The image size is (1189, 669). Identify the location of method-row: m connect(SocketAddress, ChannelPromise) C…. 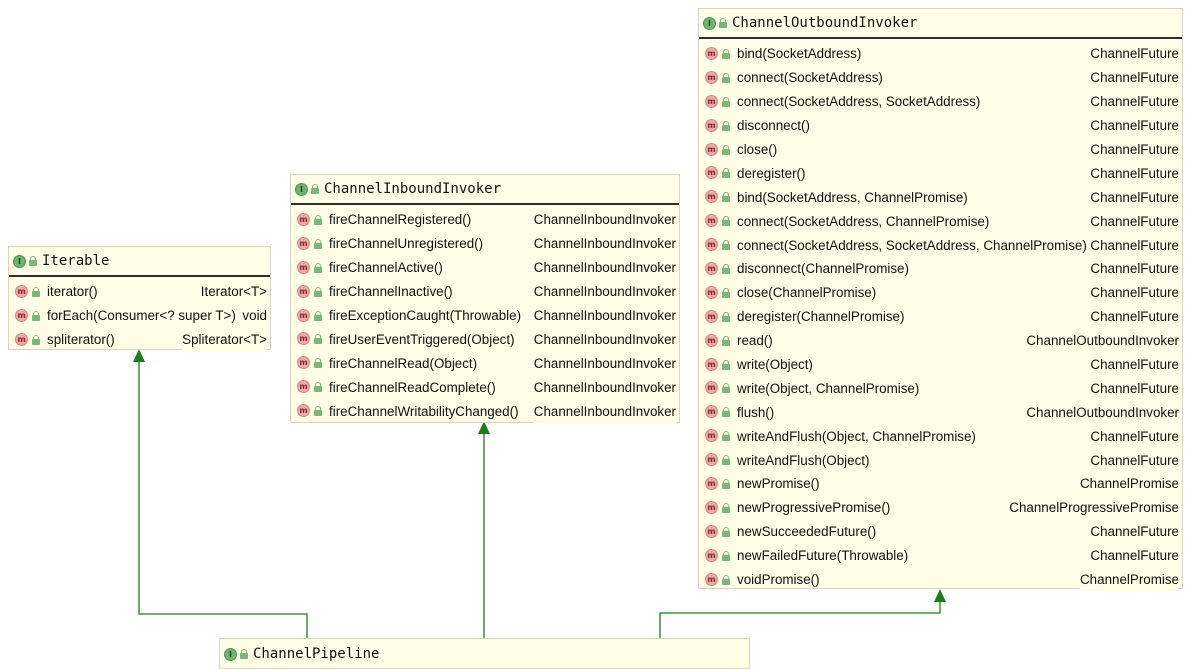
(940, 221).